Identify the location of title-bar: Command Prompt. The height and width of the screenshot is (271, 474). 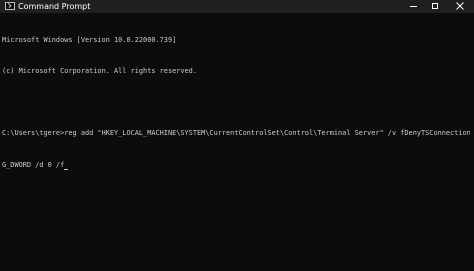
(237, 6).